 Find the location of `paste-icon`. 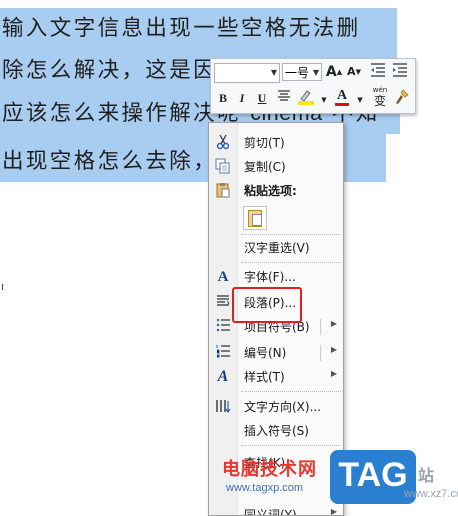

paste-icon is located at coordinates (223, 191).